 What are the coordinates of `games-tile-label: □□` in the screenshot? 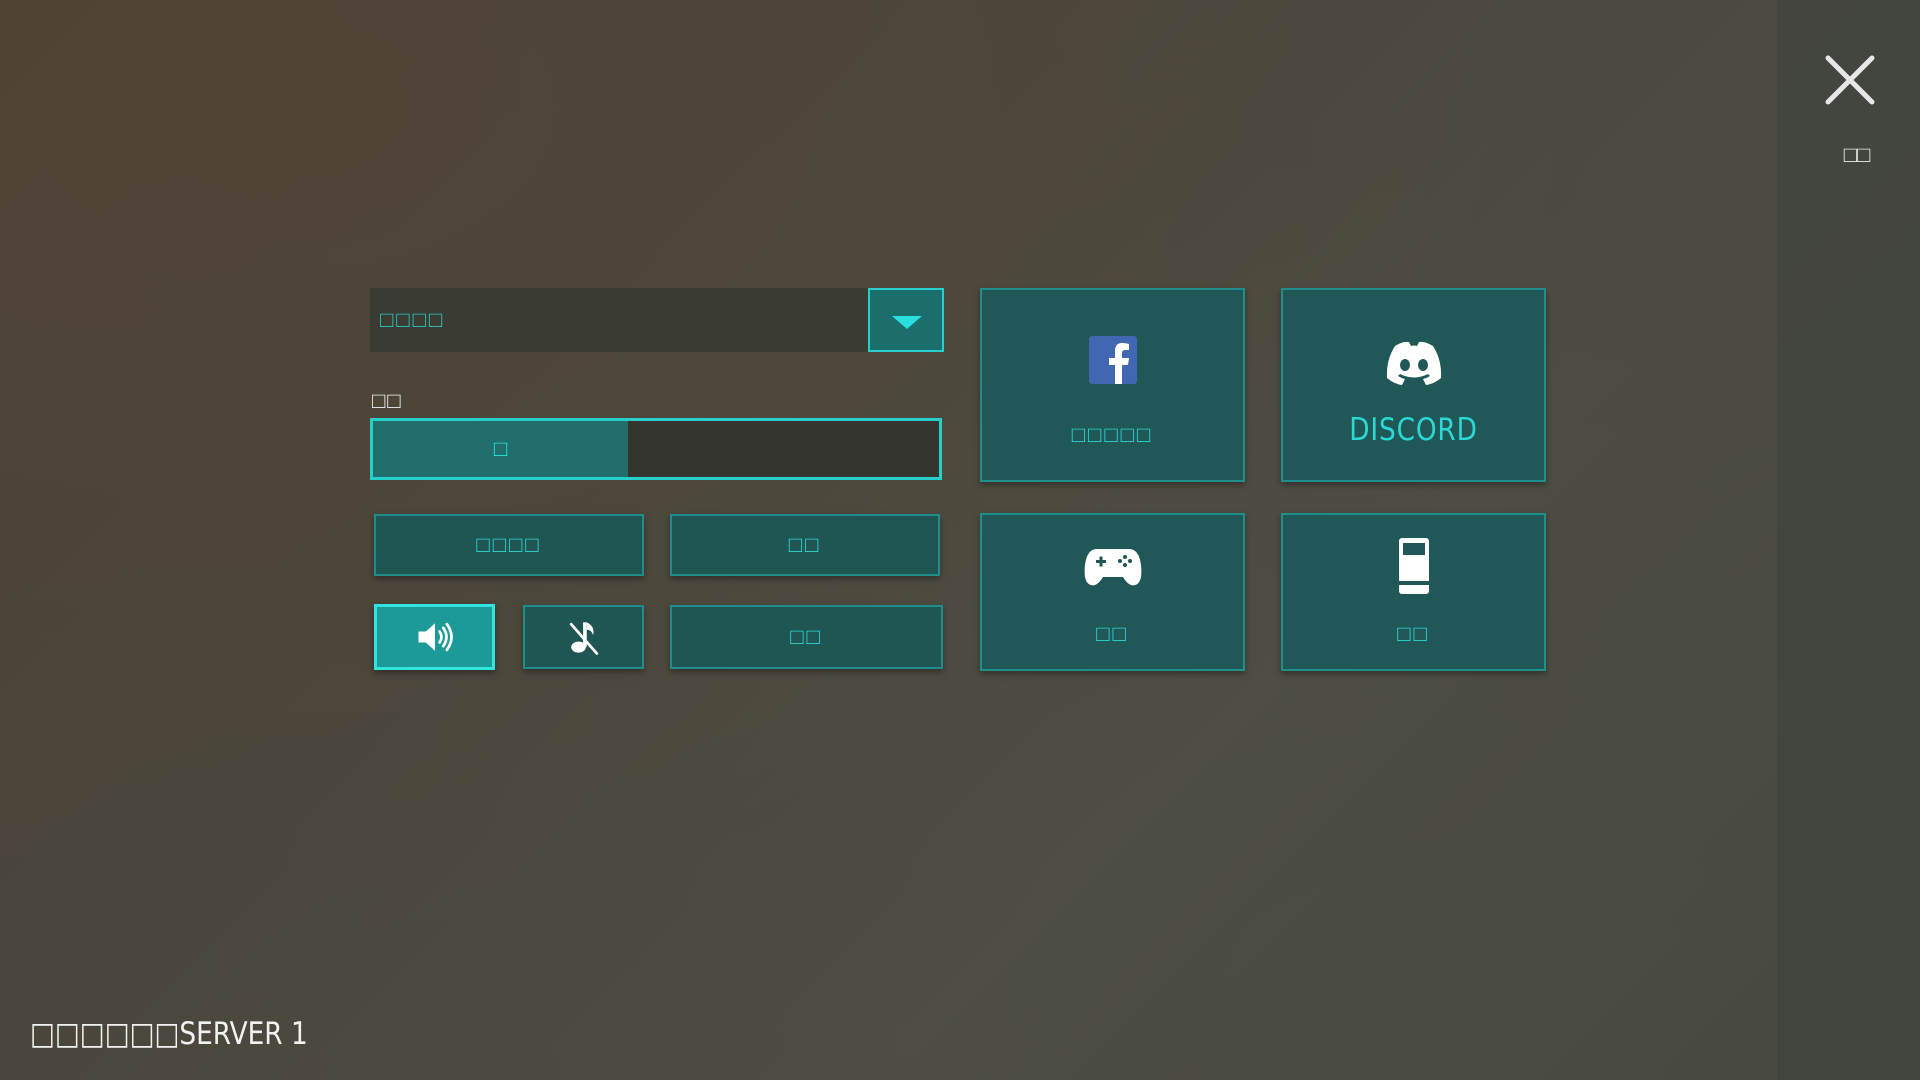 It's located at (1112, 633).